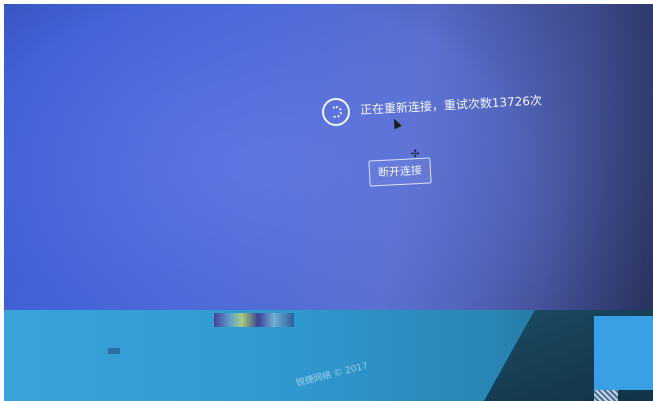 This screenshot has height=401, width=653. Describe the element at coordinates (400, 172) in the screenshot. I see `disconnect-button: 断开连接` at that location.